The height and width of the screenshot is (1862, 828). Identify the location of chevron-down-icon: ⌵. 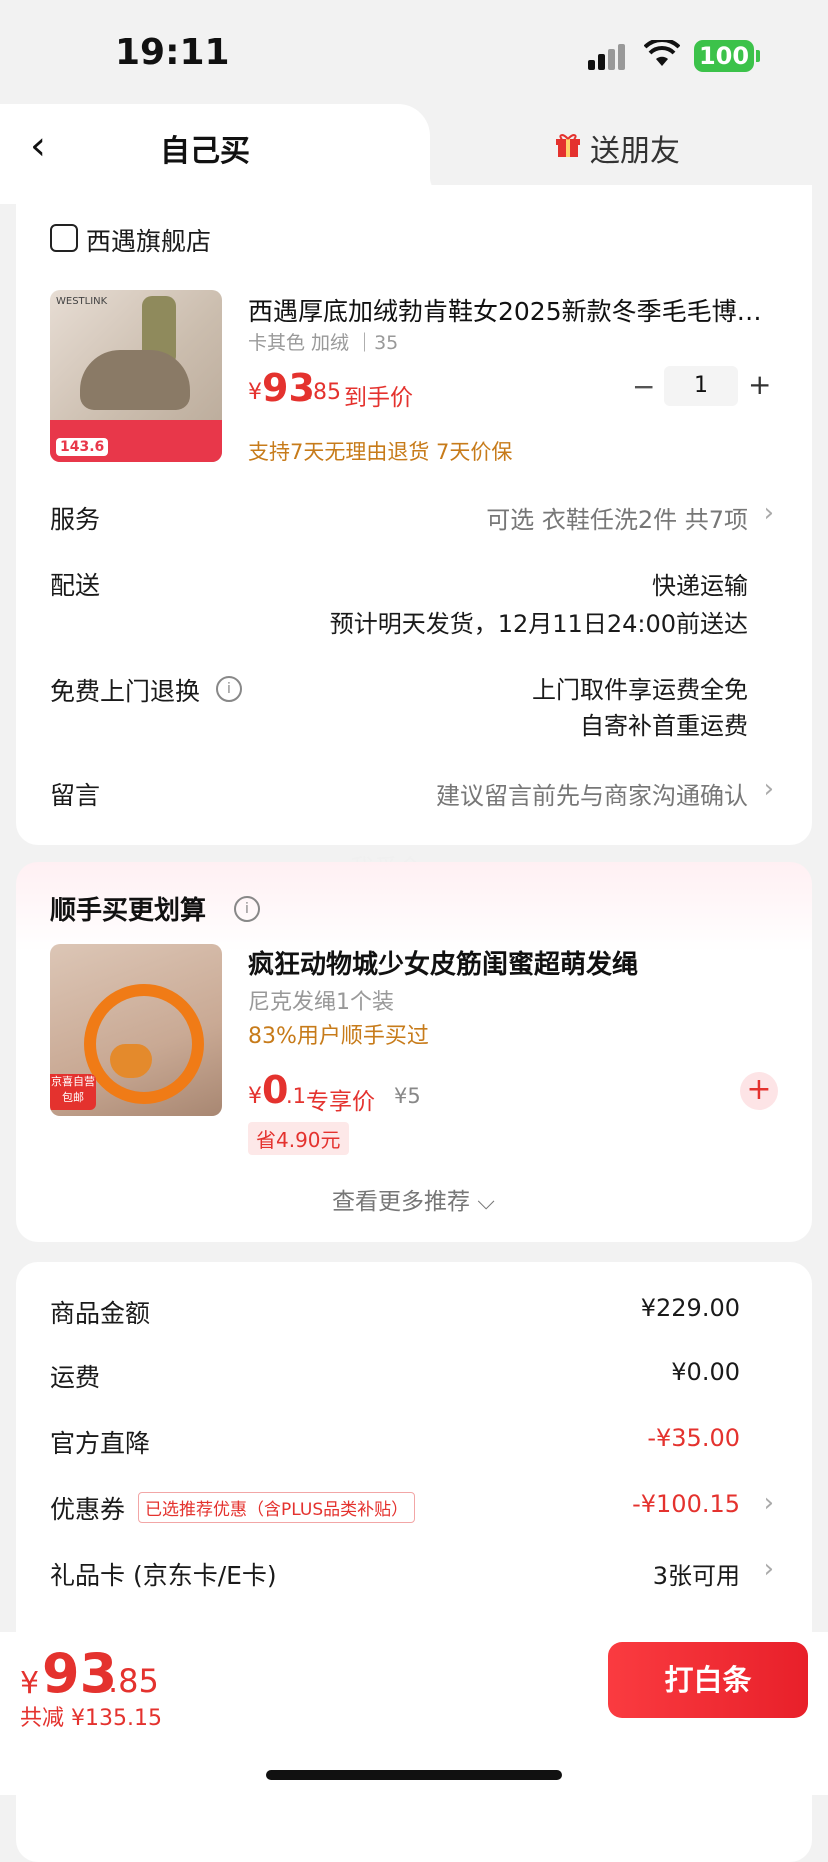
(486, 1202).